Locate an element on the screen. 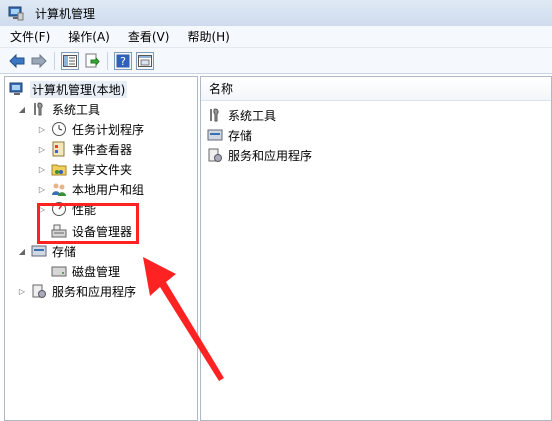 This screenshot has height=421, width=552. red-arrow-icon is located at coordinates (183, 319).